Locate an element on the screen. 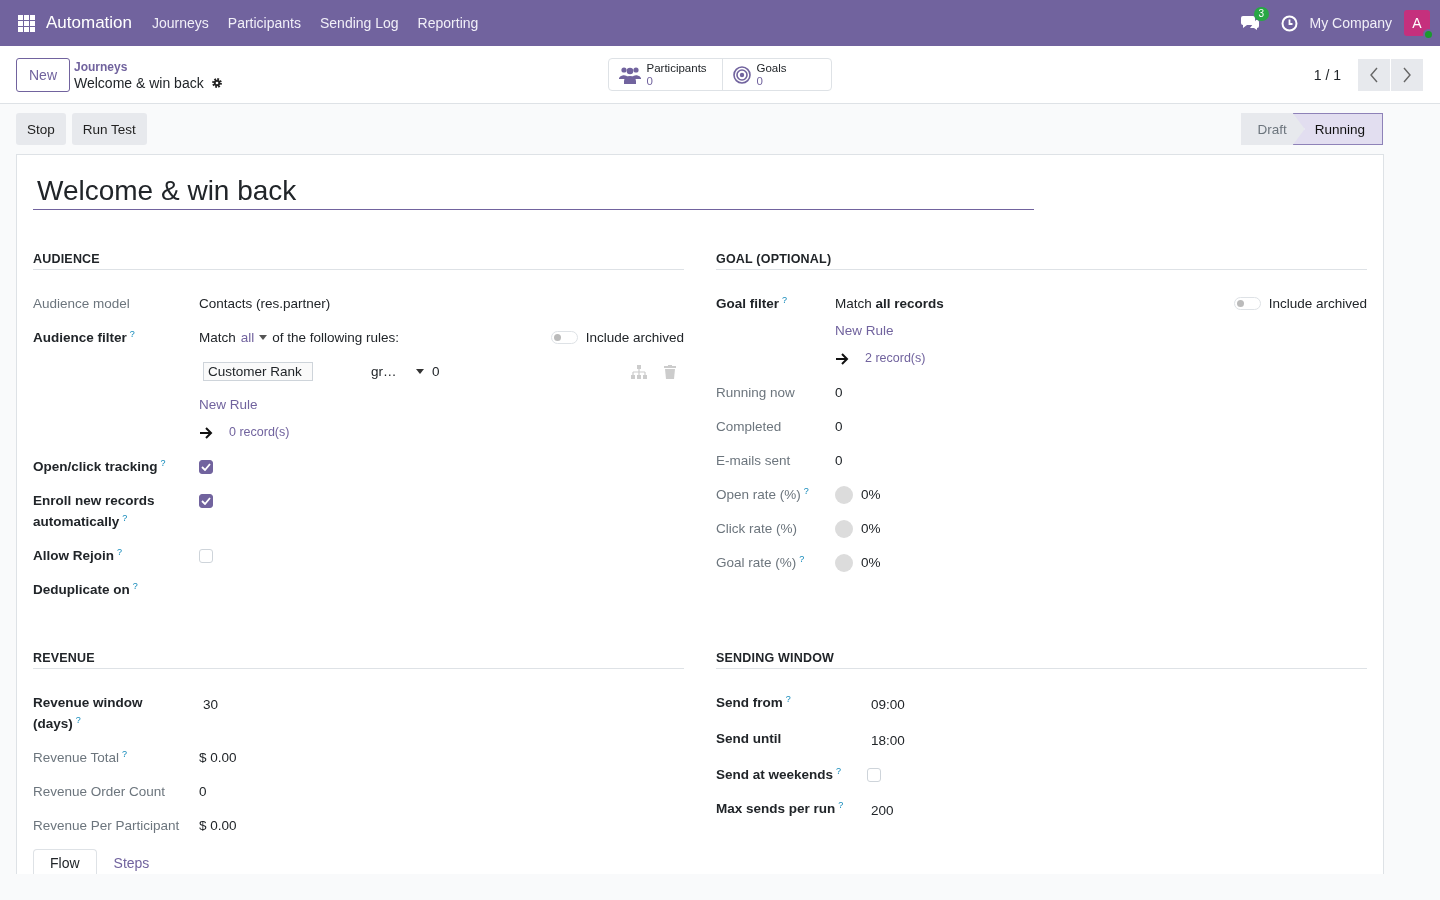 The image size is (1440, 900). next-button is located at coordinates (1407, 74).